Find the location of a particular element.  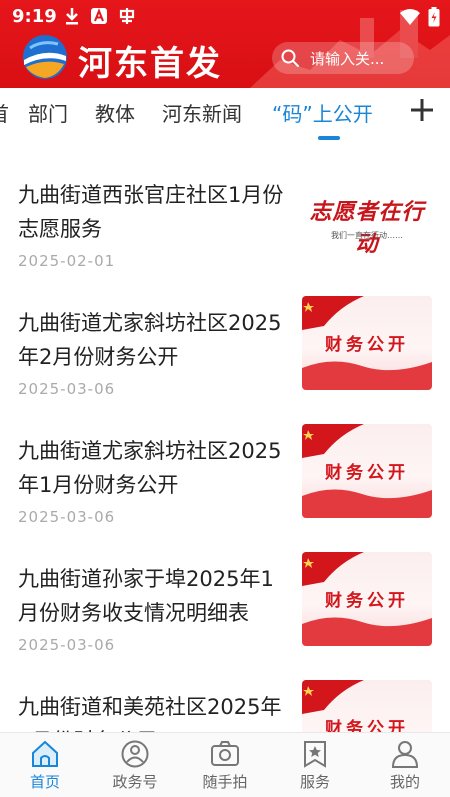

add-channel-icon is located at coordinates (422, 110).